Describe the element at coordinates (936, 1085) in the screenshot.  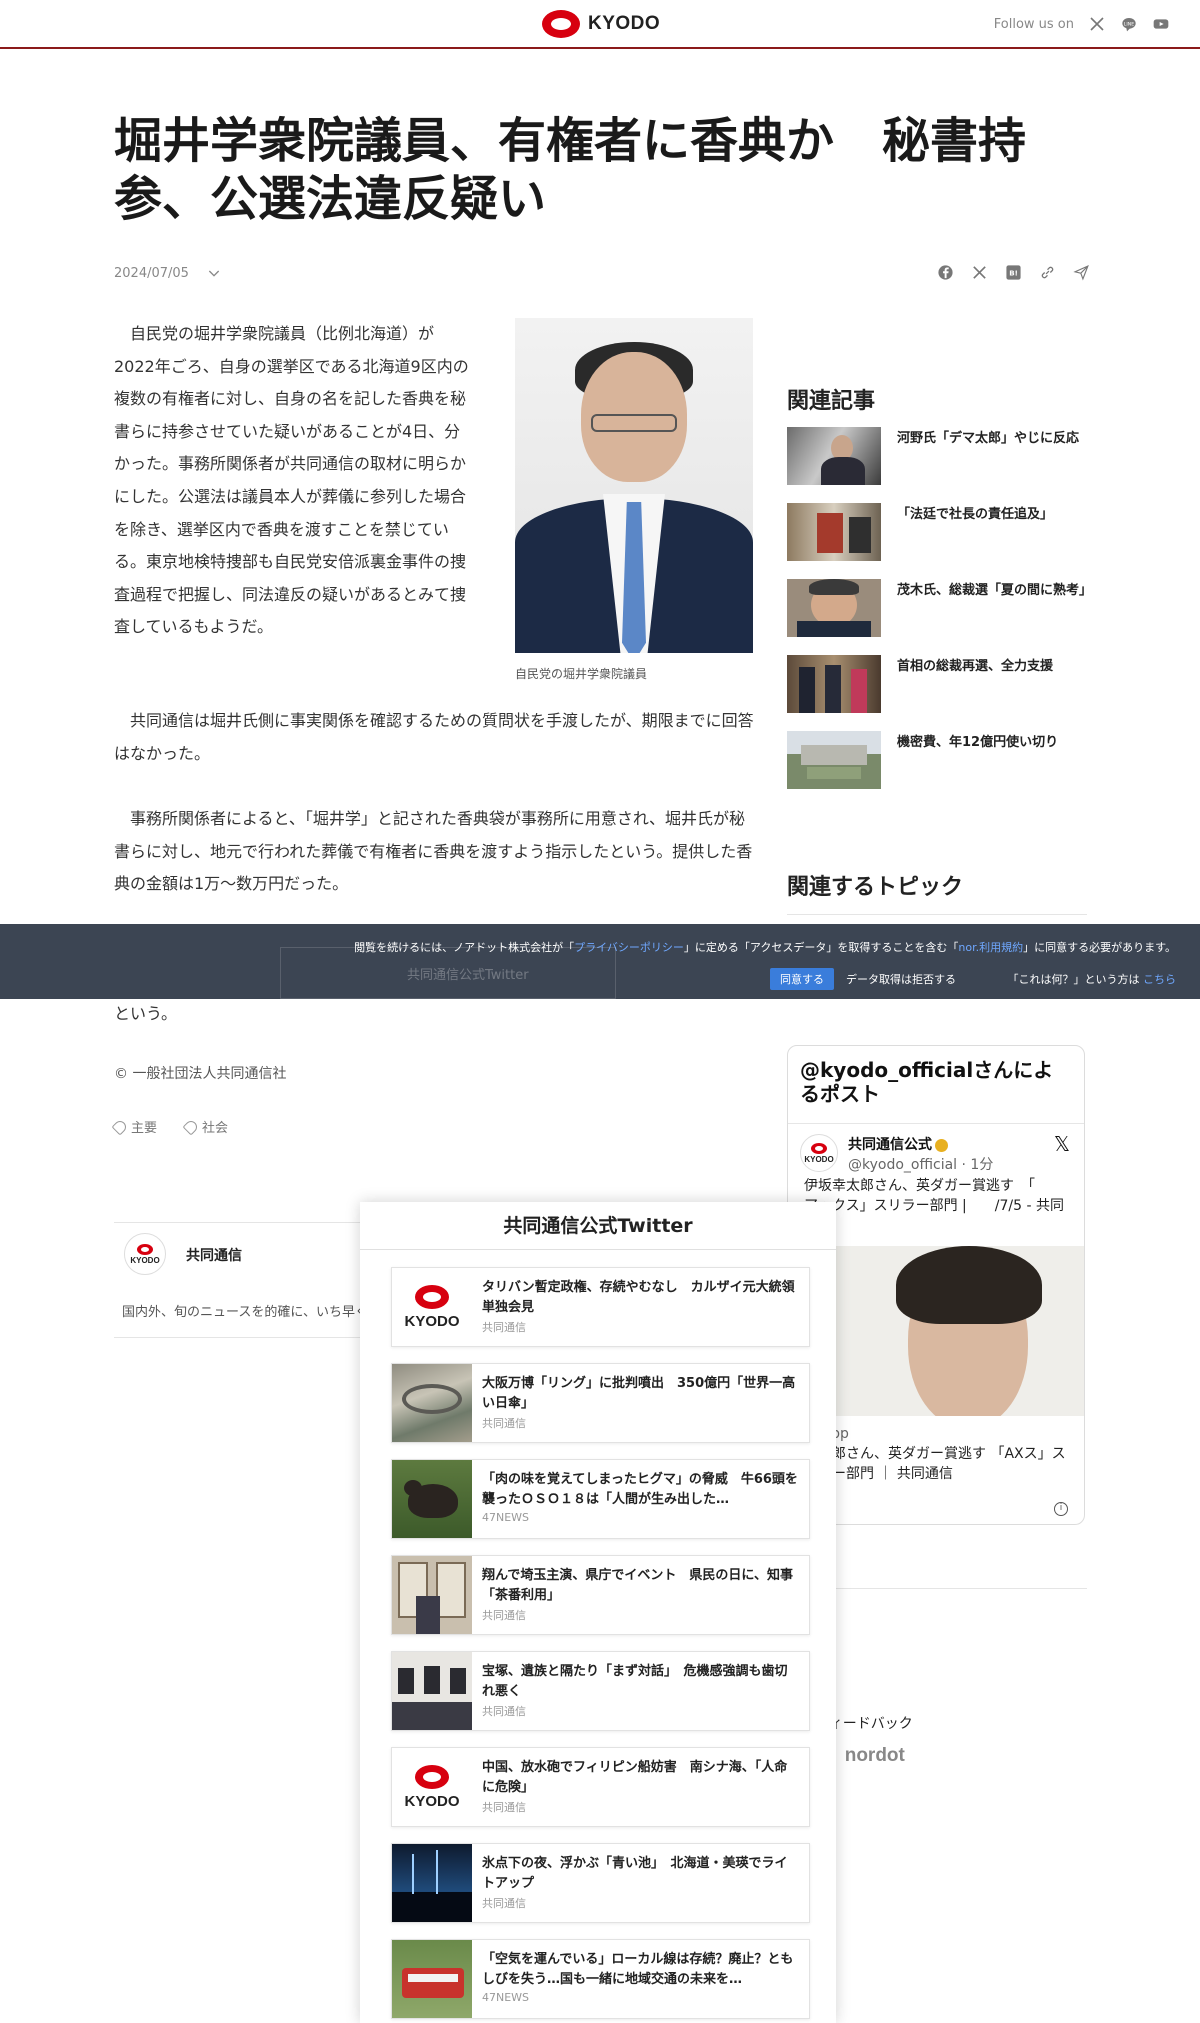
I see `twitter-embed-header: @kyodo_officialさんによるポスト` at that location.